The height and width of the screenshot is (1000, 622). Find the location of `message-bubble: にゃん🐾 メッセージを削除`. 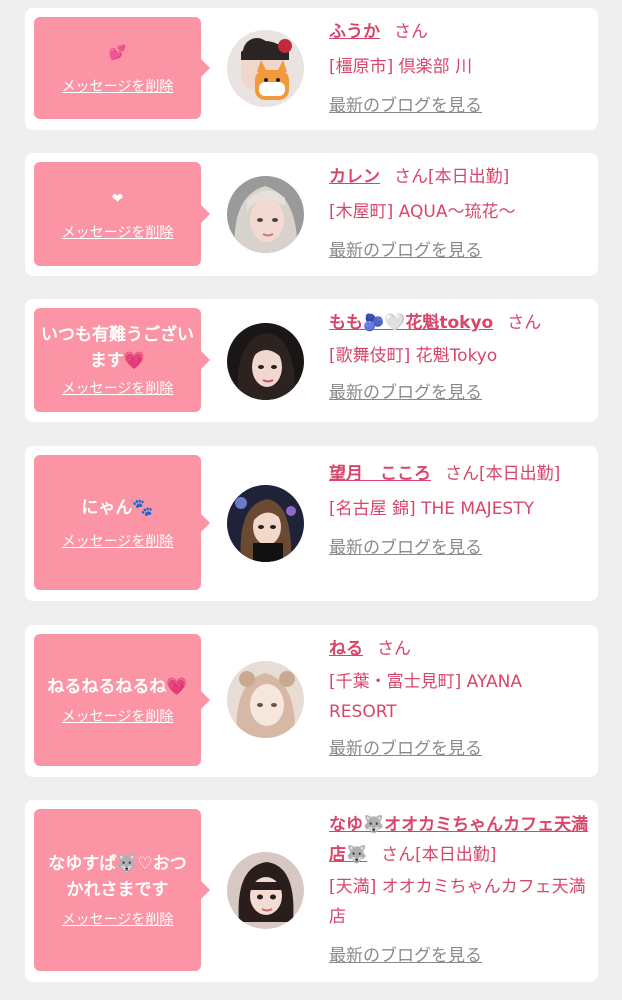

message-bubble: にゃん🐾 メッセージを削除 is located at coordinates (122, 522).